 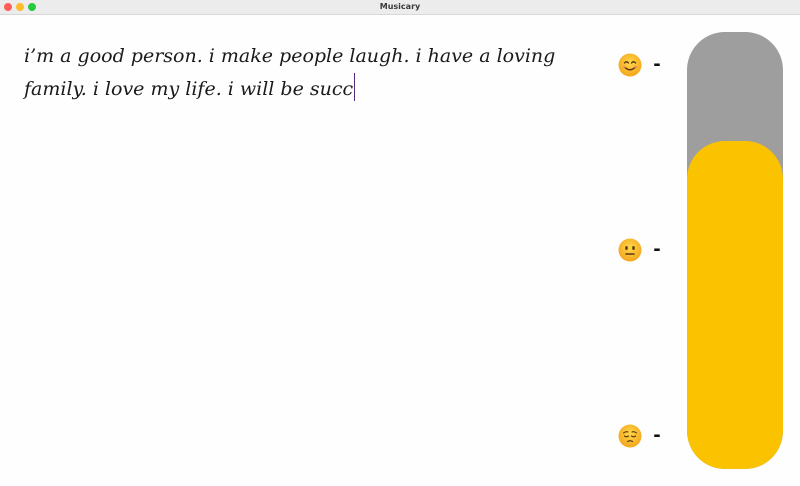 What do you see at coordinates (735, 305) in the screenshot?
I see `mood-meter-fill` at bounding box center [735, 305].